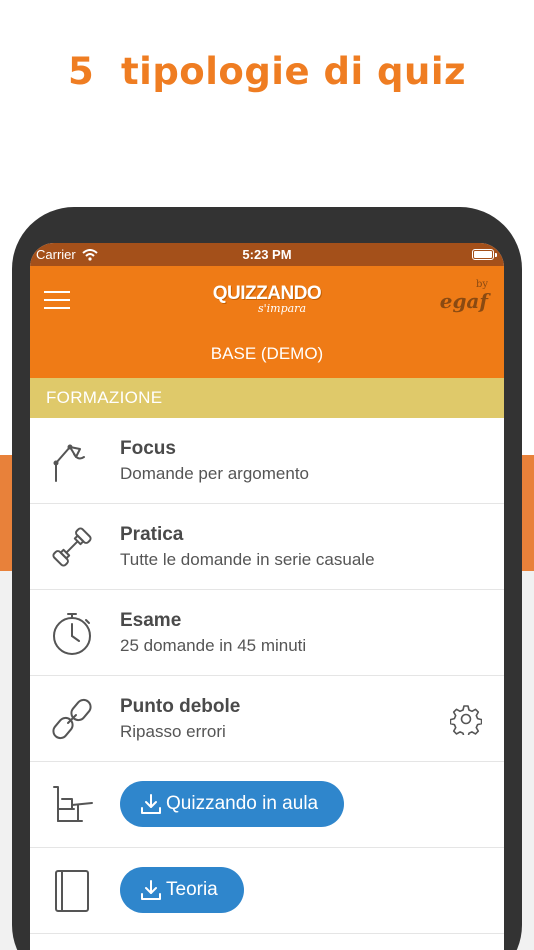  Describe the element at coordinates (267, 353) in the screenshot. I see `course-title: BASE (DEMO)` at that location.